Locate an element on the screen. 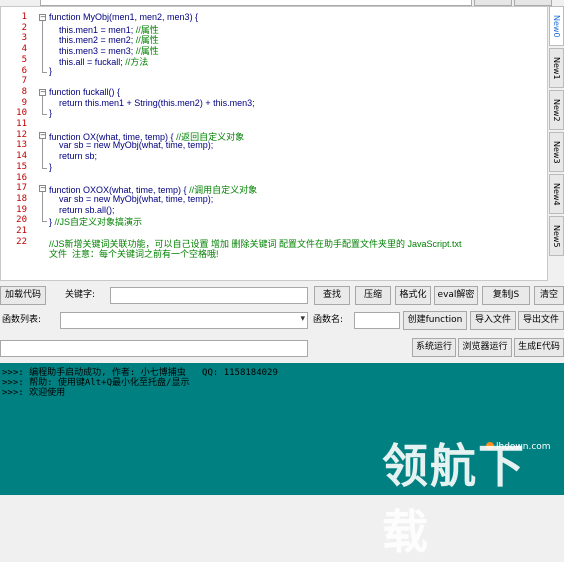 This screenshot has height=562, width=564. toolbar-row-2: 函数列表: ▾ 函数名: 创建function 导入文件 导出文件 is located at coordinates (282, 322).